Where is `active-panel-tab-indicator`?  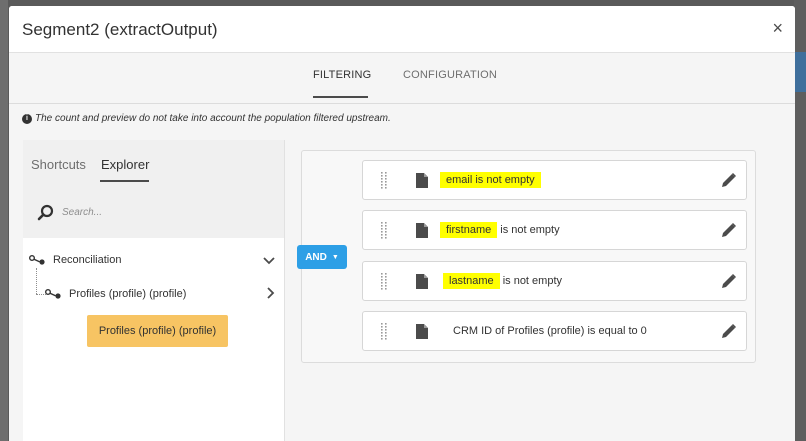 active-panel-tab-indicator is located at coordinates (124, 181).